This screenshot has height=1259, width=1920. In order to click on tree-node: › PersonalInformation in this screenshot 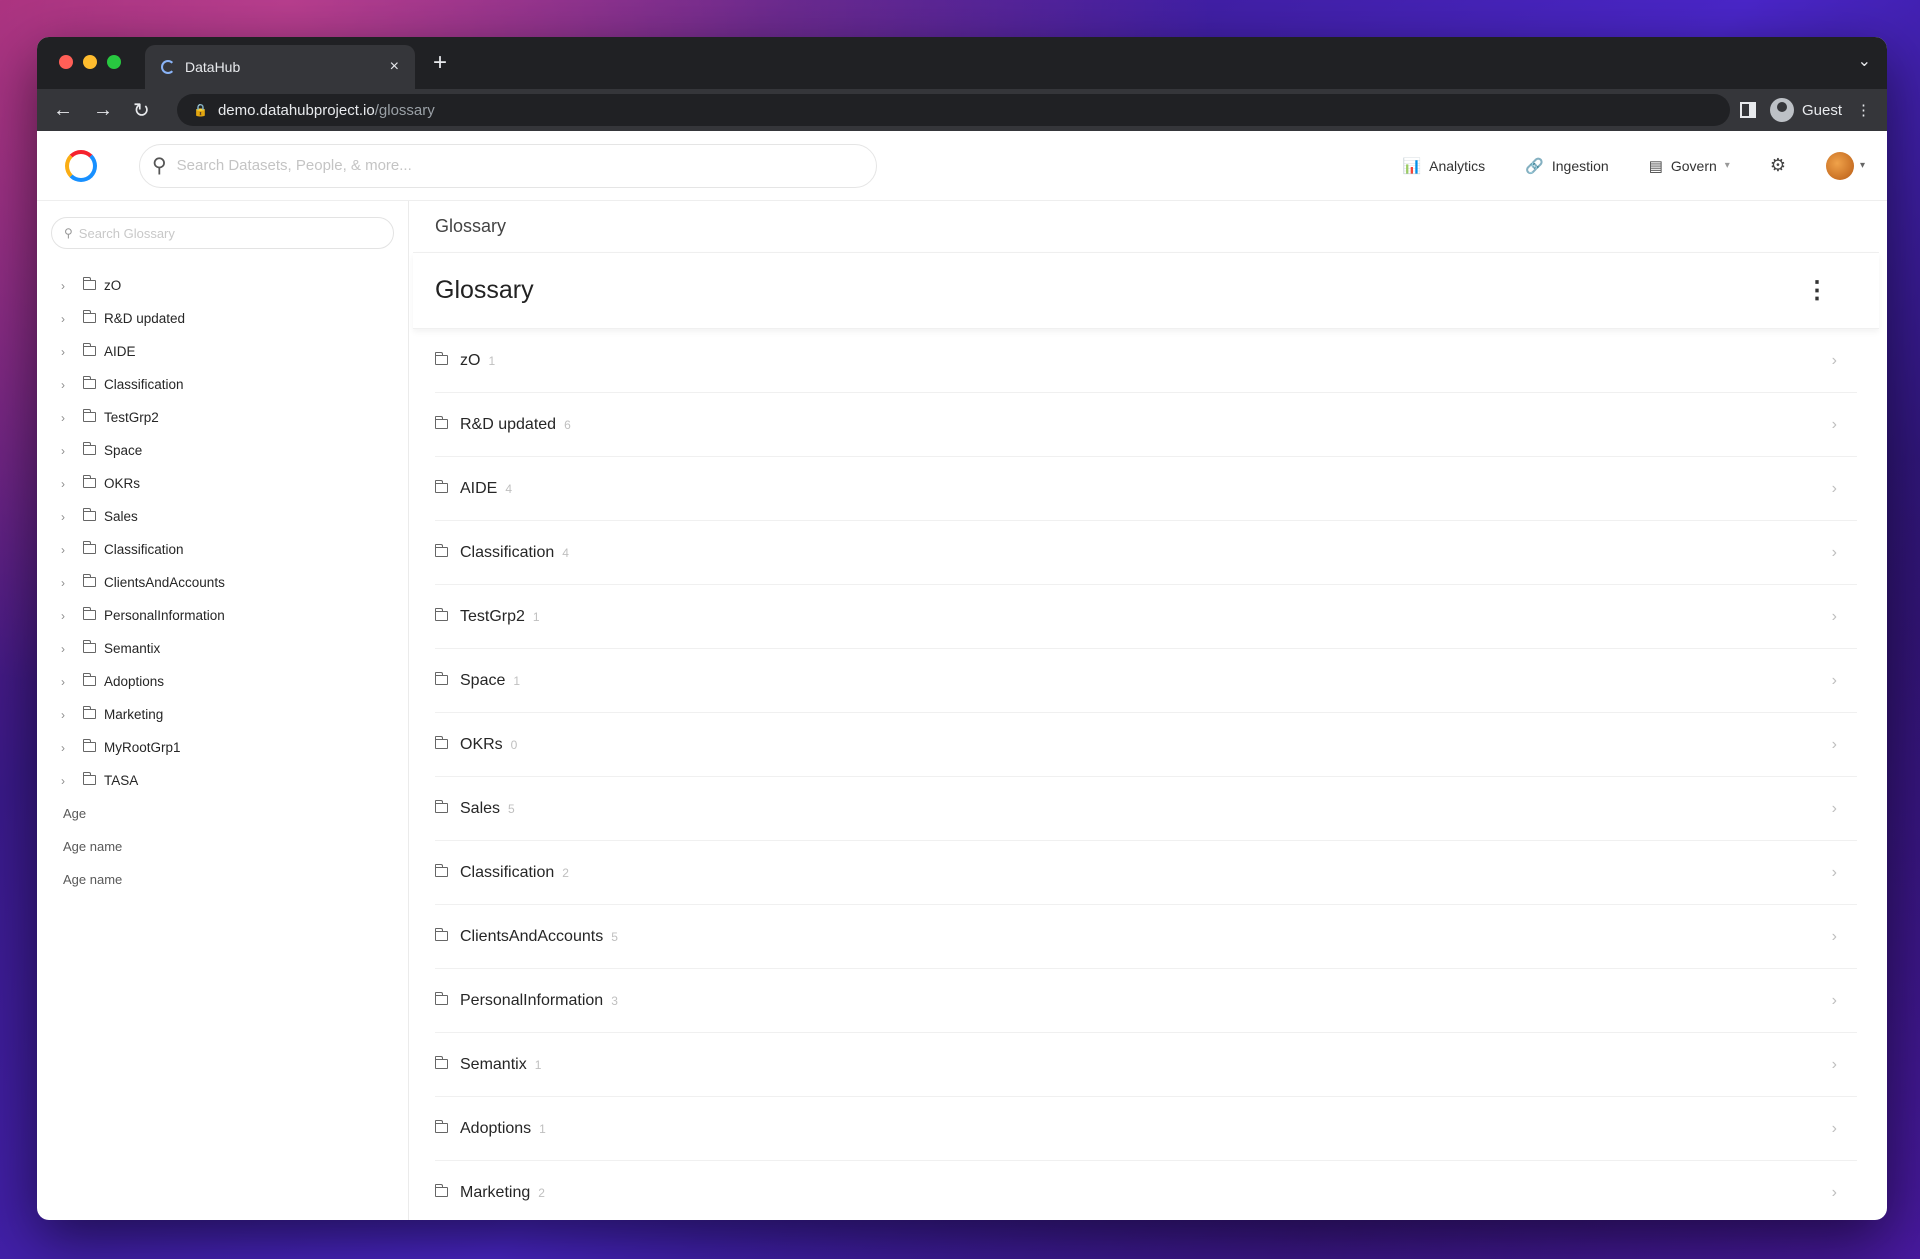, I will do `click(222, 615)`.